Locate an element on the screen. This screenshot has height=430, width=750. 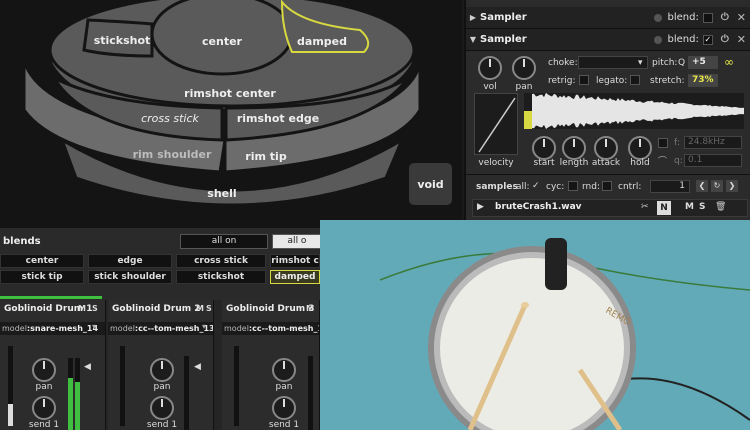
cyc-checkbox is located at coordinates (573, 186).